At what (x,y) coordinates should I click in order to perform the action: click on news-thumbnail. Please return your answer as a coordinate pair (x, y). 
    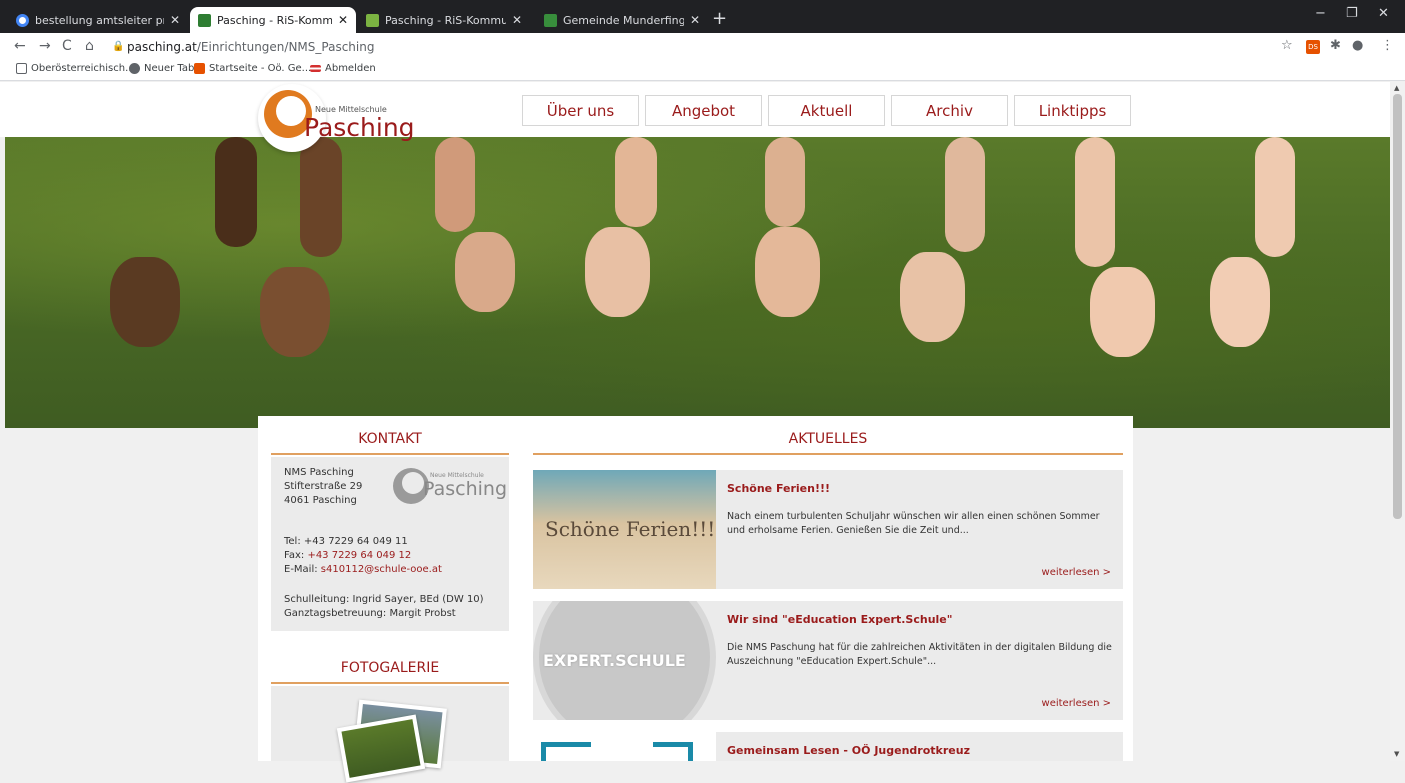
    Looking at the image, I should click on (624, 746).